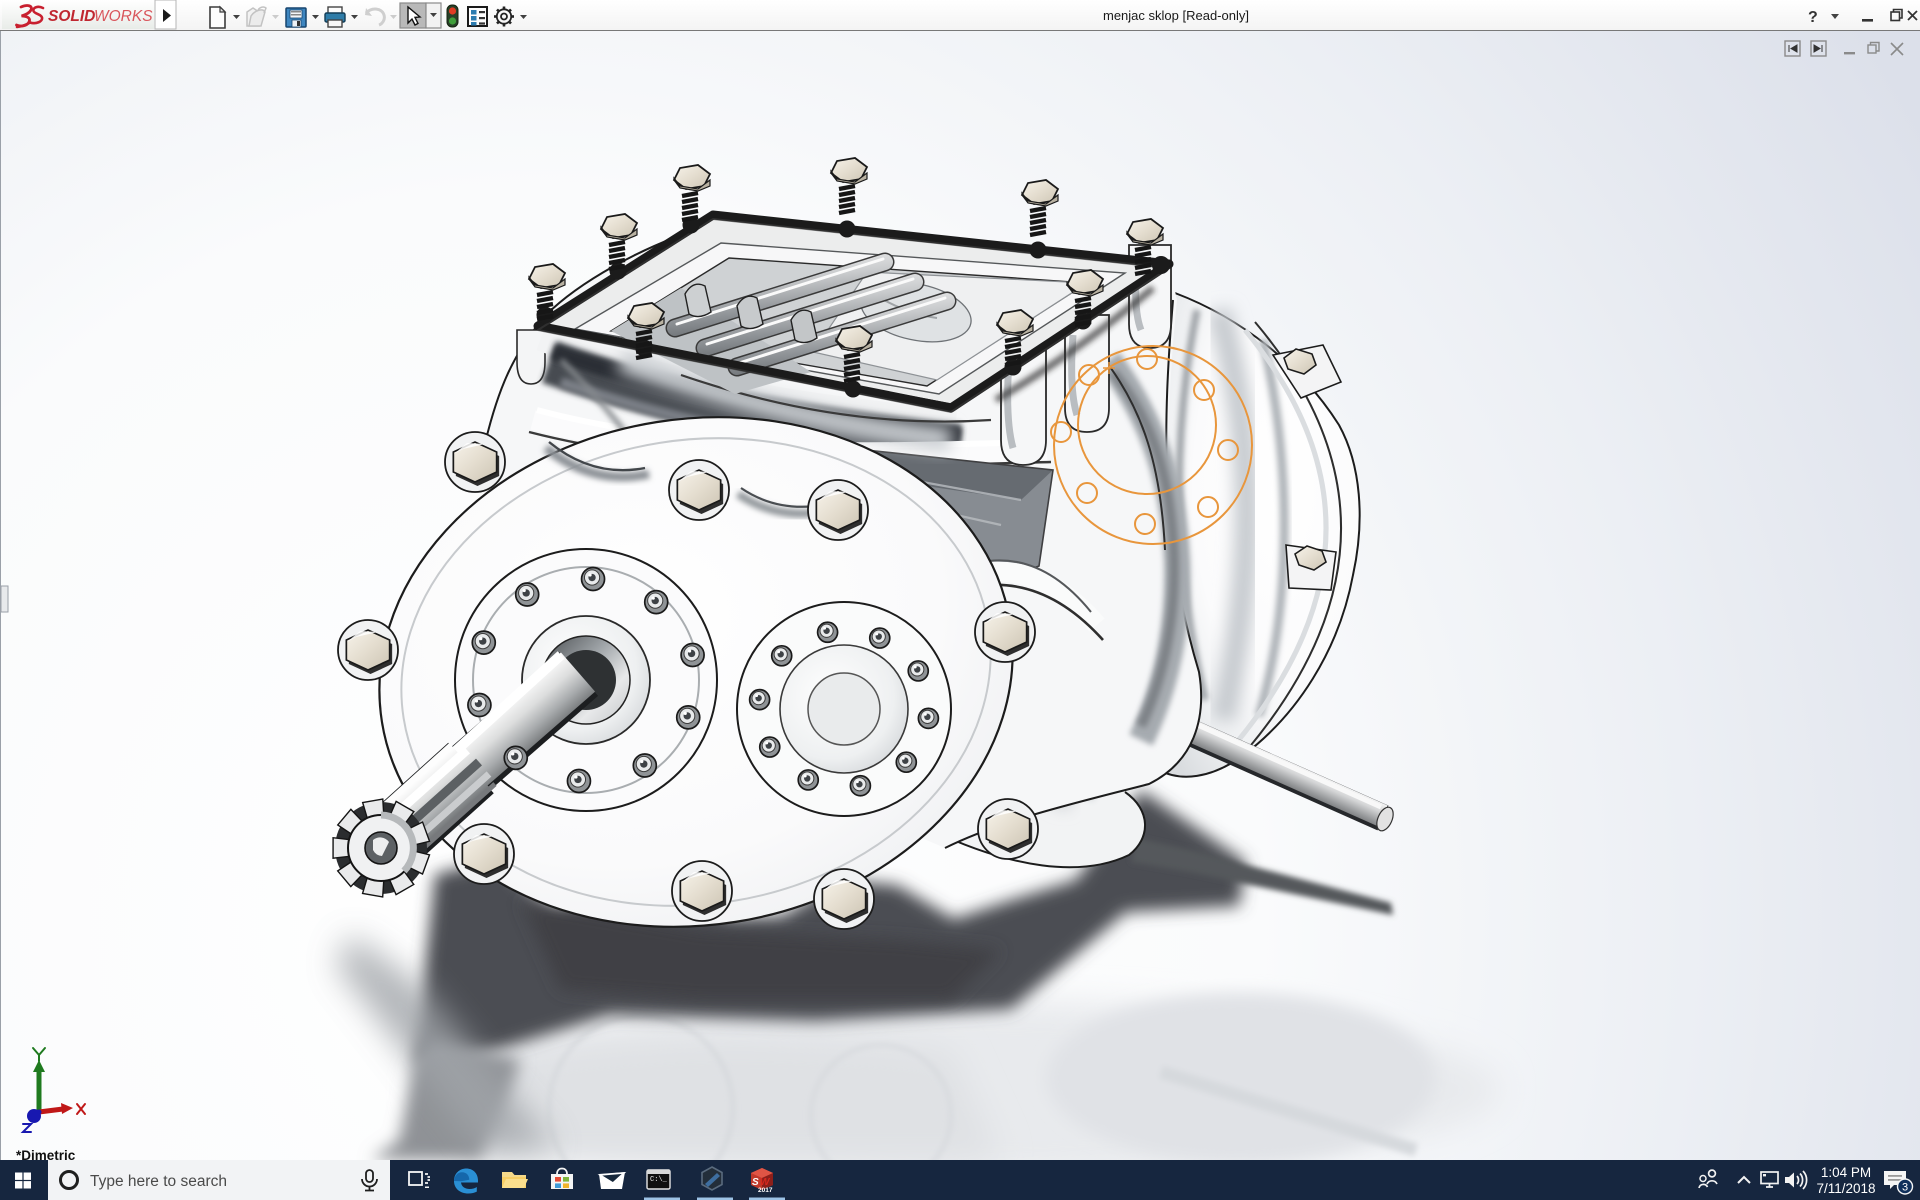  Describe the element at coordinates (1846, 1172) in the screenshot. I see `svg-text: 1:04 PM` at that location.